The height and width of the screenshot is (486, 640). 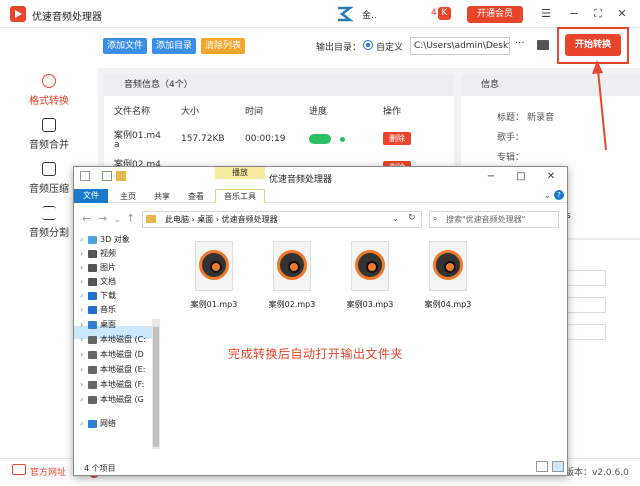 I want to click on breadcrumb-desktop: 桌面, so click(x=205, y=219).